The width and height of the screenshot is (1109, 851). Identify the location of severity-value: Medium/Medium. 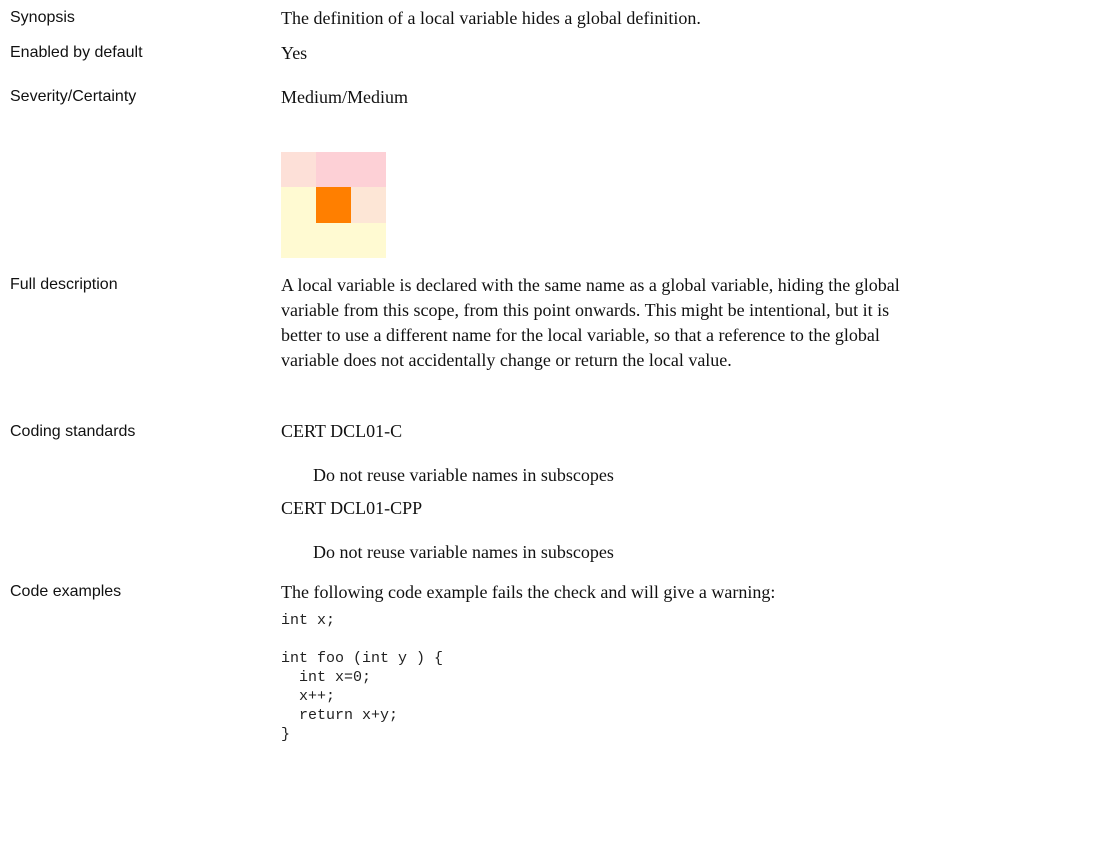
(344, 97).